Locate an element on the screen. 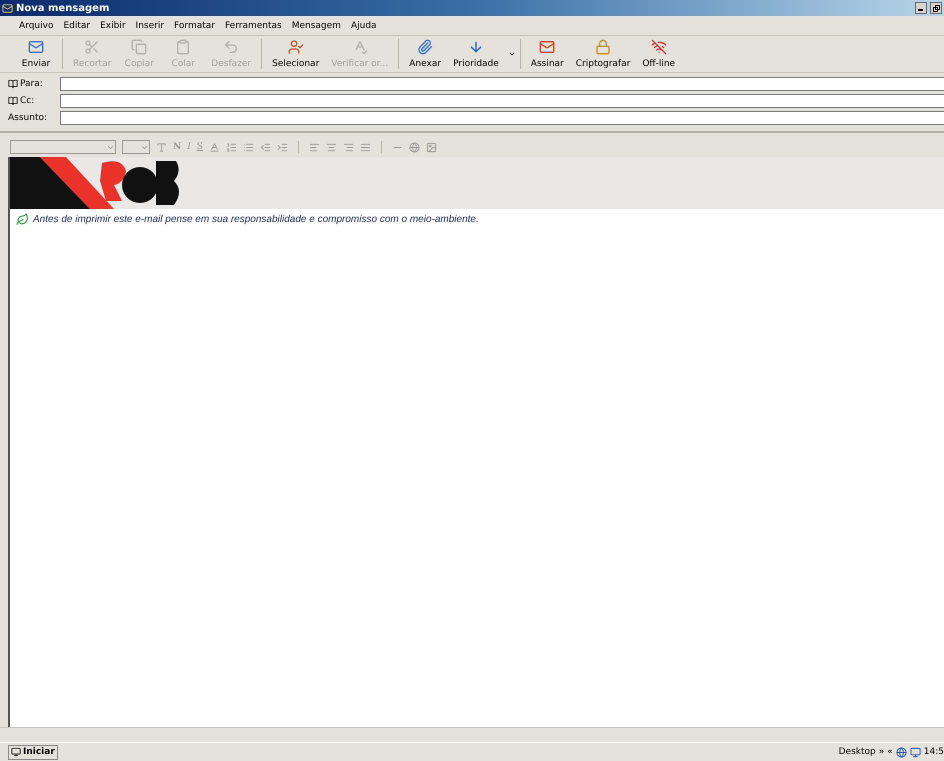  toolbar-button: Selecionar is located at coordinates (296, 54).